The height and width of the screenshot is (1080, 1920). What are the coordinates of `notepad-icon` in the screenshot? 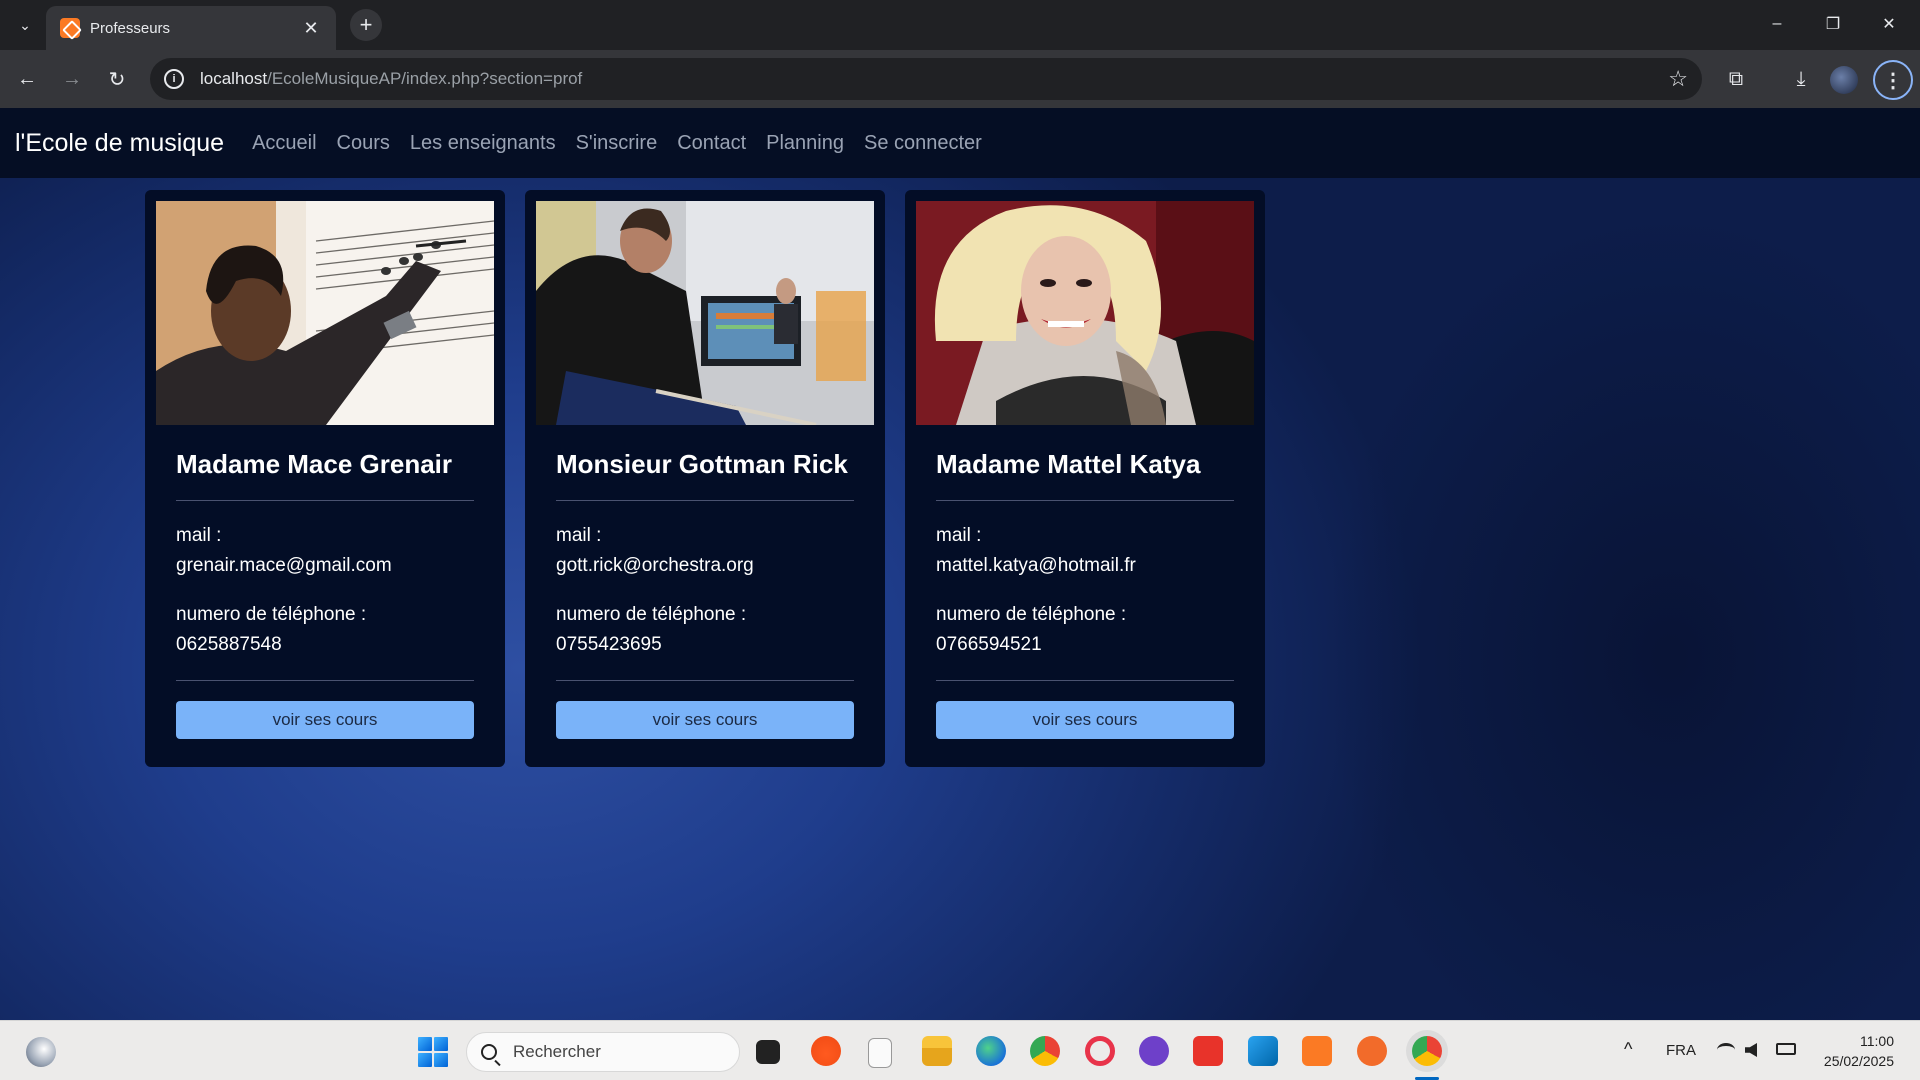 It's located at (880, 1053).